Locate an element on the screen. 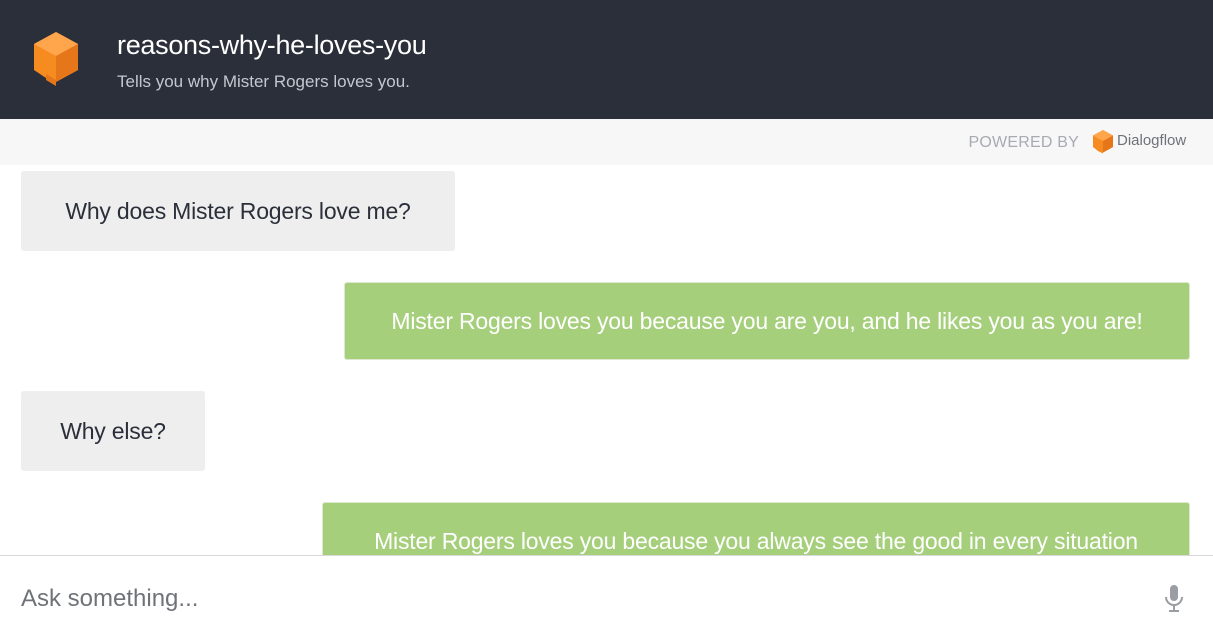 The height and width of the screenshot is (637, 1213). user-message: Why does Mister Rogers love me? is located at coordinates (238, 211).